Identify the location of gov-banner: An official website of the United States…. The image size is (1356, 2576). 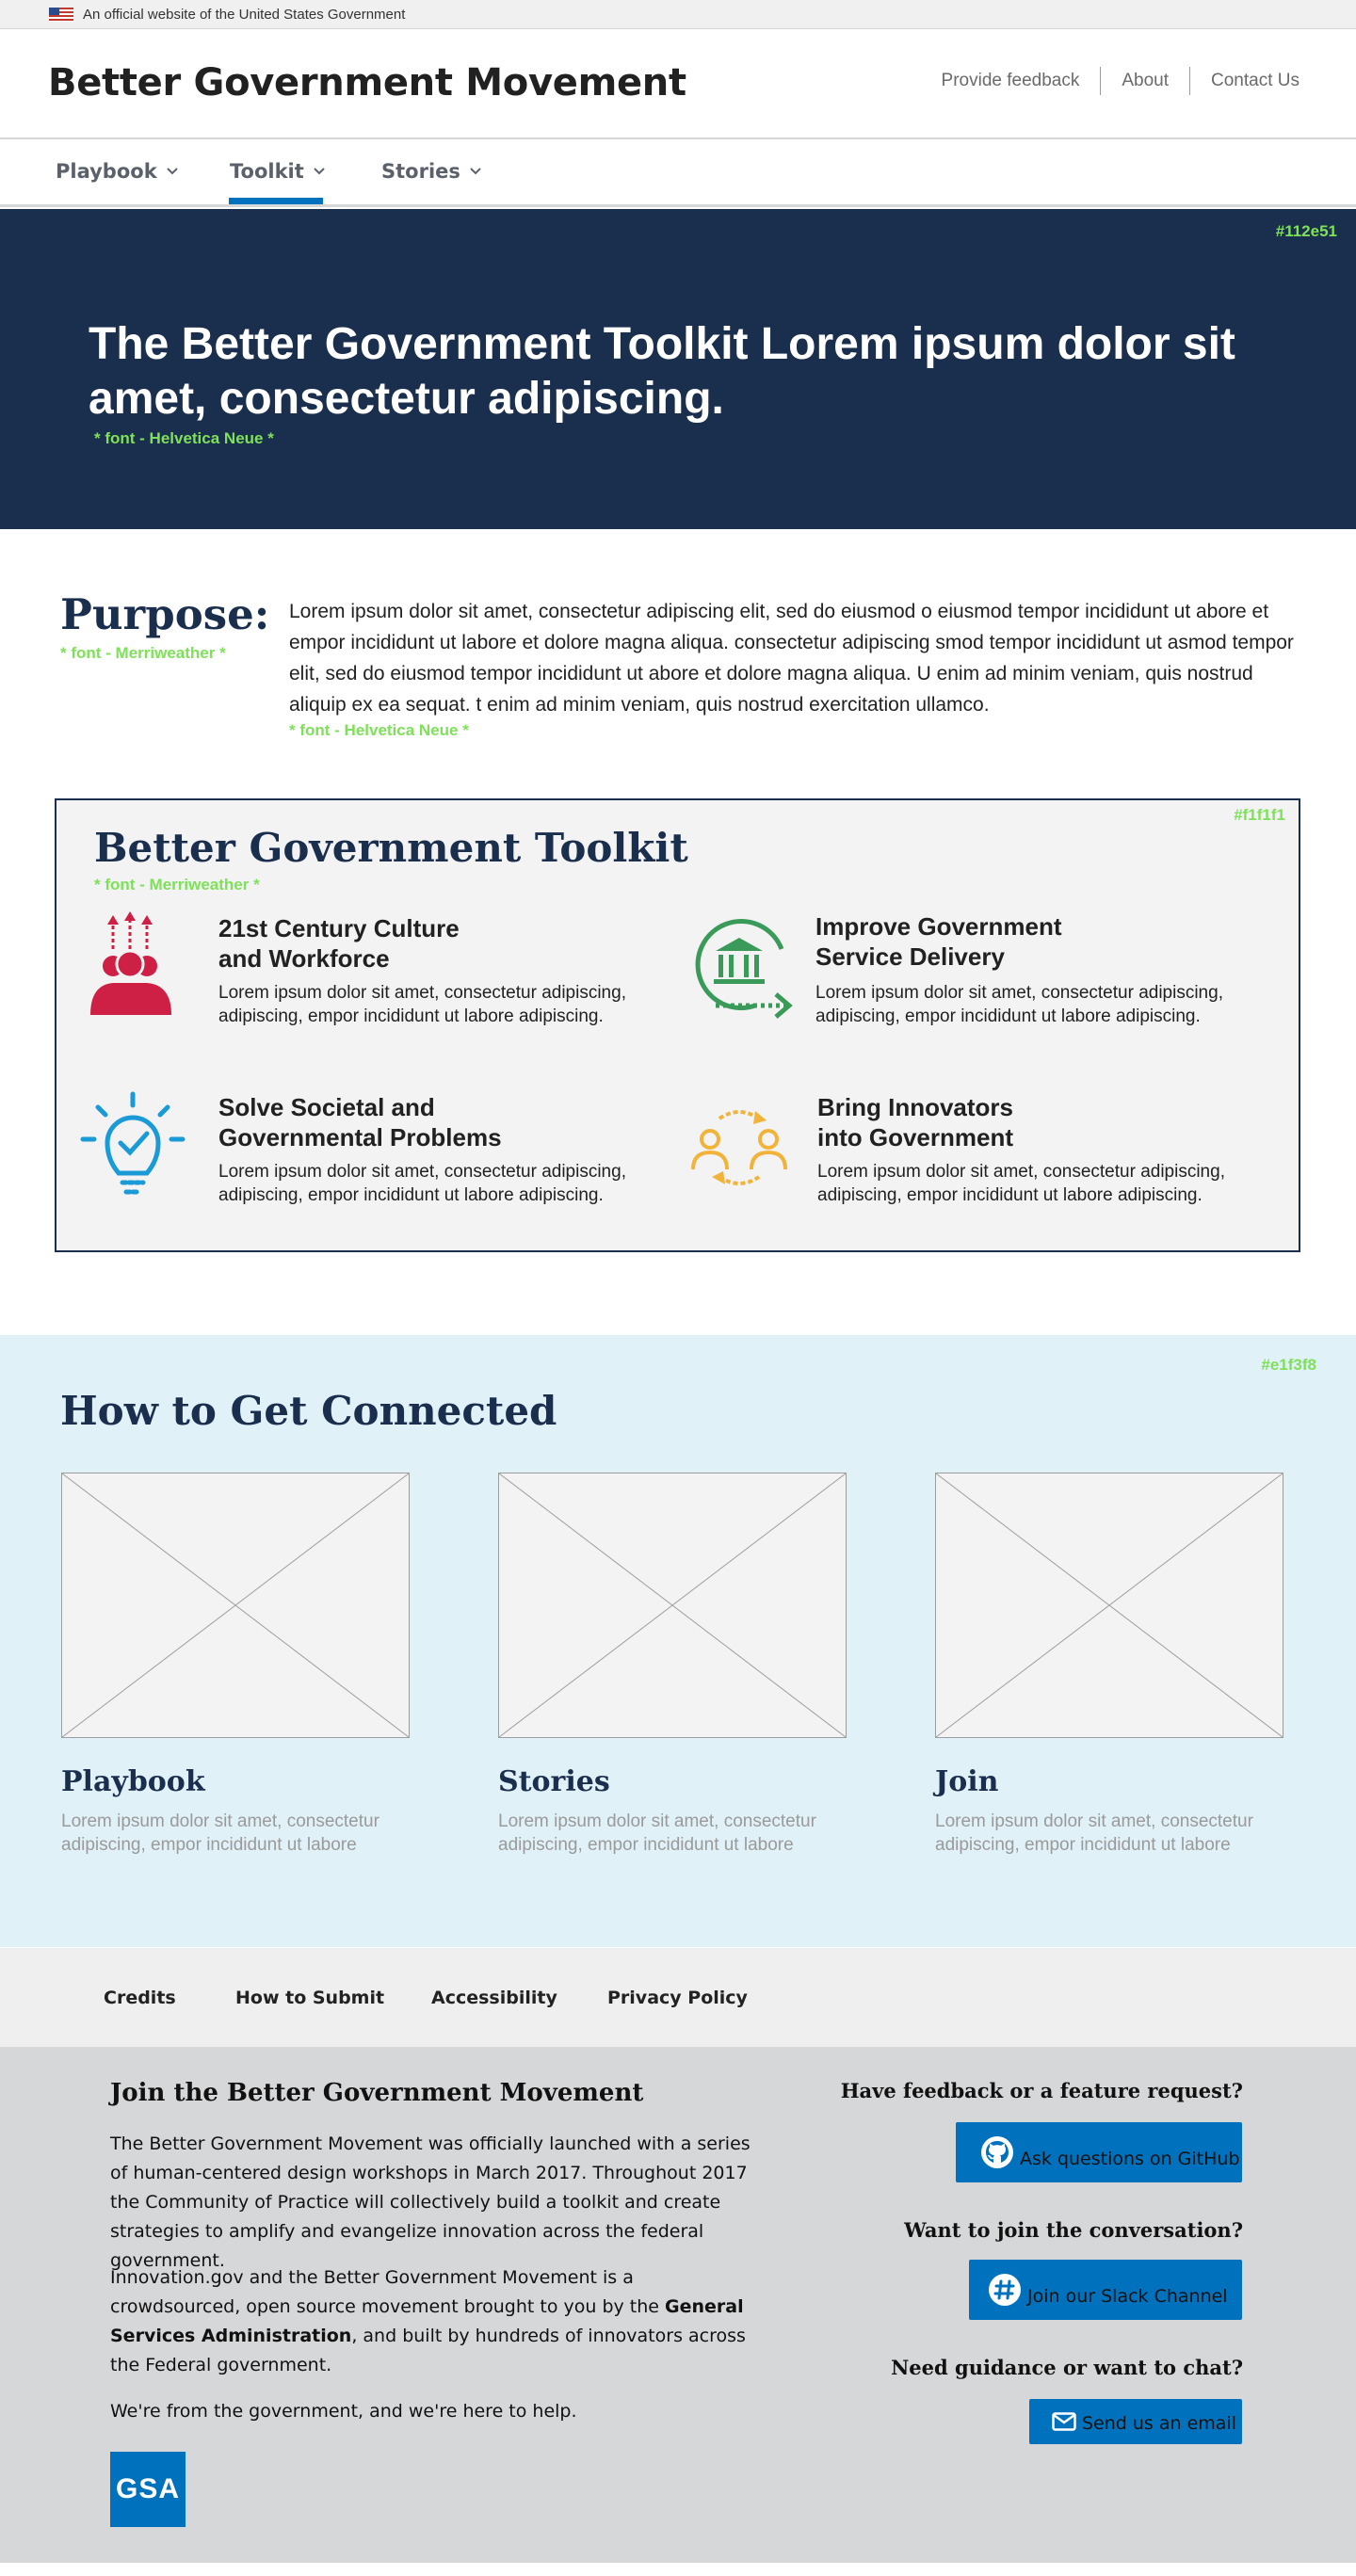
(678, 14).